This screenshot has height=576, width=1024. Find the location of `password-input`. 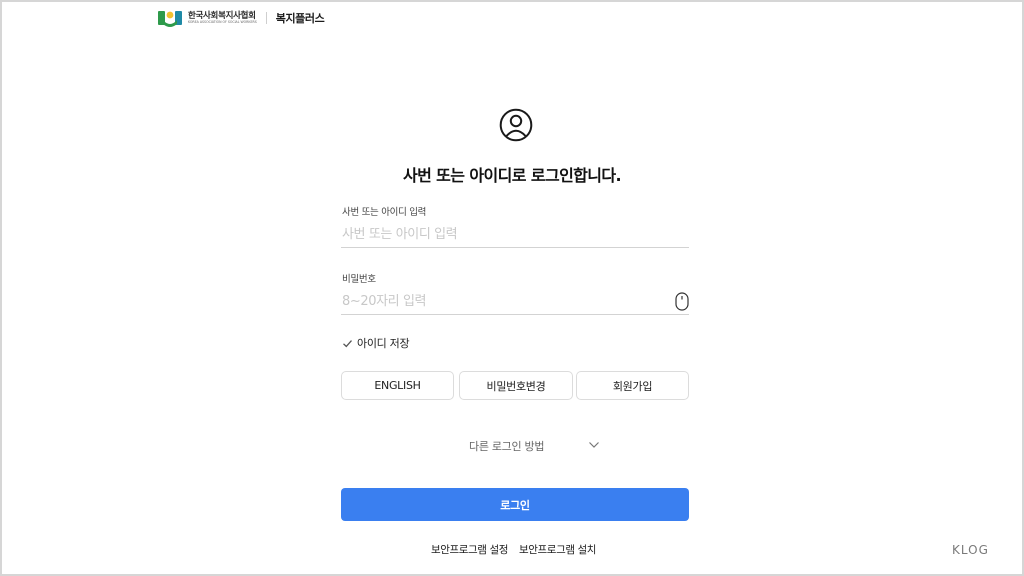

password-input is located at coordinates (515, 302).